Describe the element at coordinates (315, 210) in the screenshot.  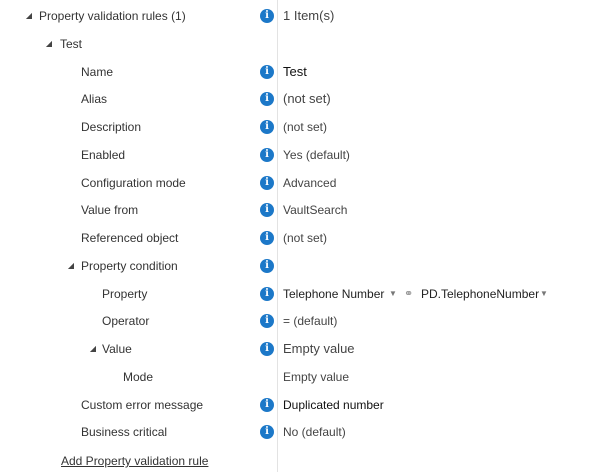
I see `value-from-value: VaultSearch` at that location.